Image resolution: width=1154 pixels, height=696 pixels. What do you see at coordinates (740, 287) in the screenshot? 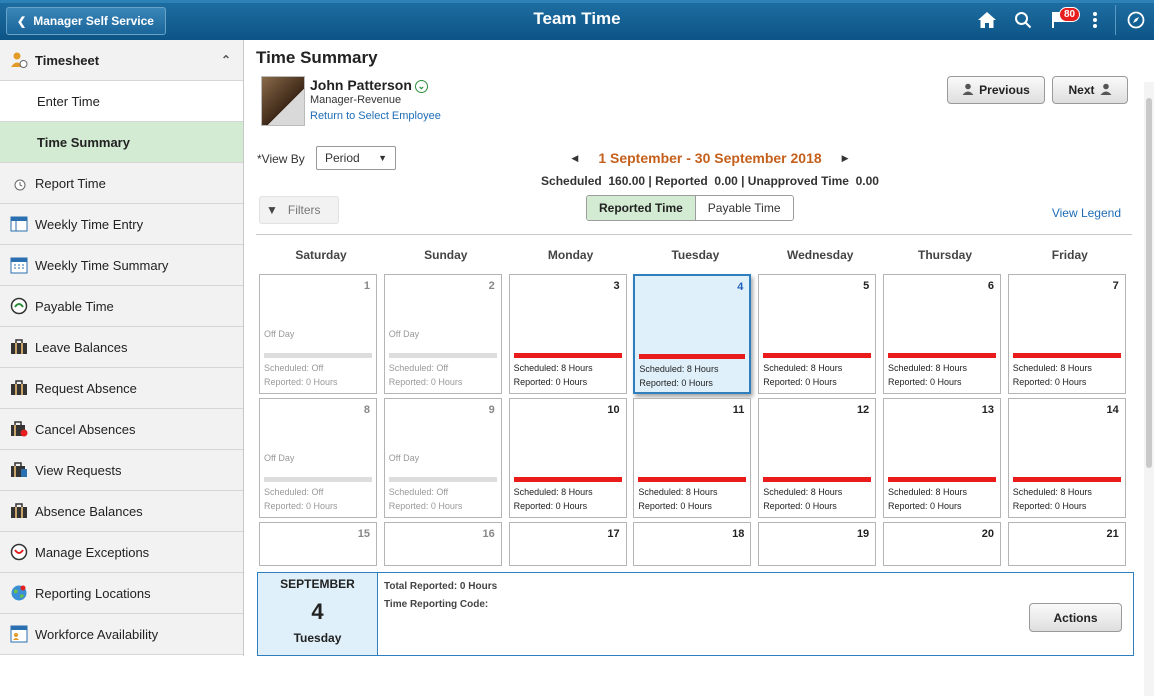
I see `day-number: 4` at bounding box center [740, 287].